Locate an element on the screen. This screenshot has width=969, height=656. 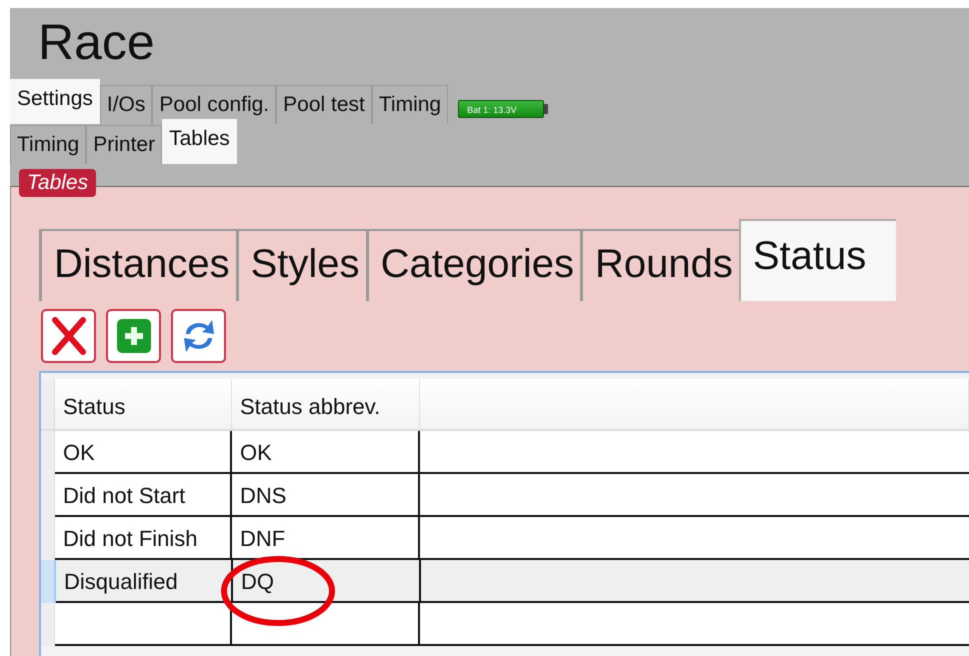
delete-button is located at coordinates (68, 336).